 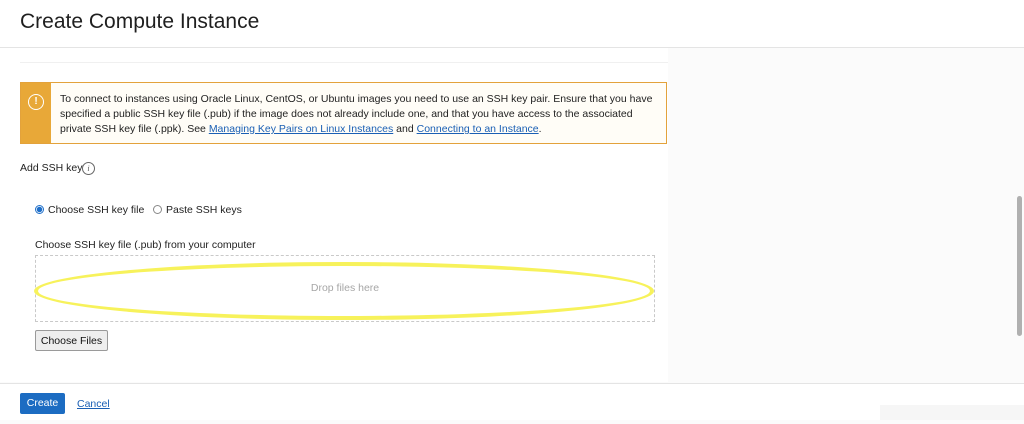 I want to click on radio-unselected-icon, so click(x=157, y=209).